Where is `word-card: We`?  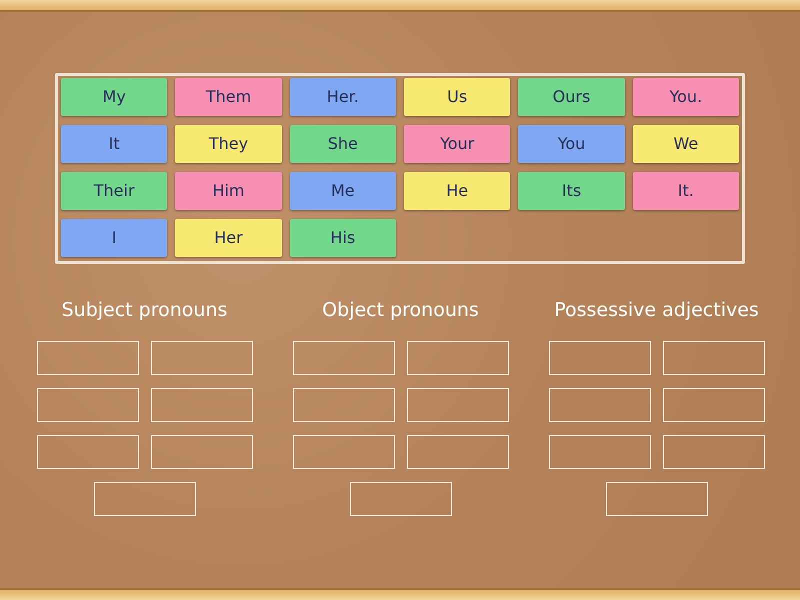 word-card: We is located at coordinates (685, 144).